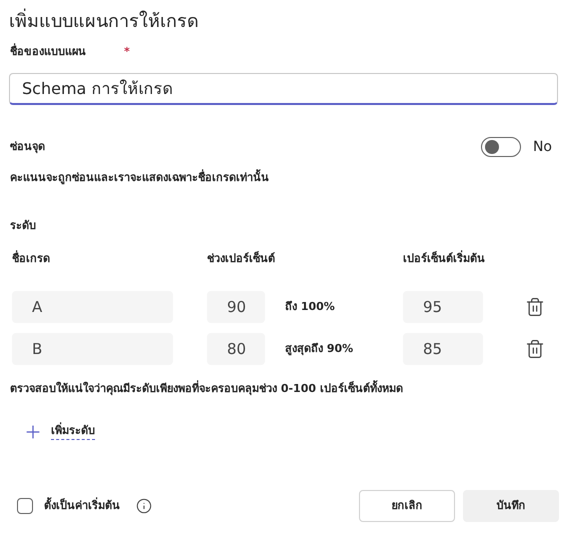 The height and width of the screenshot is (536, 574). I want to click on start-percent-field: 85, so click(443, 349).